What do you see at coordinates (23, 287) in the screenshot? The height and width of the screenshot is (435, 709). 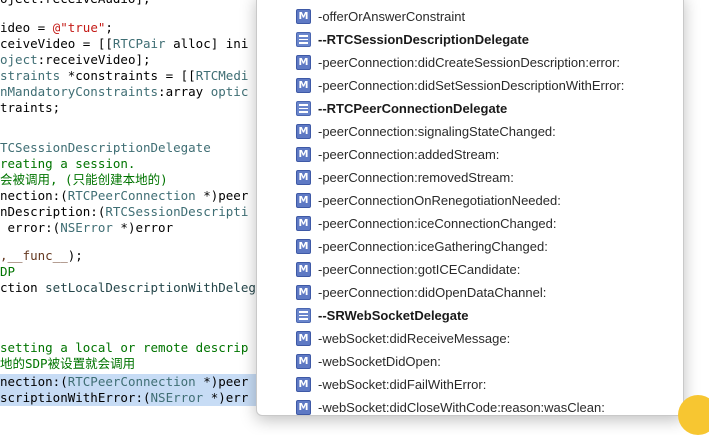 I see `code-token: ction` at bounding box center [23, 287].